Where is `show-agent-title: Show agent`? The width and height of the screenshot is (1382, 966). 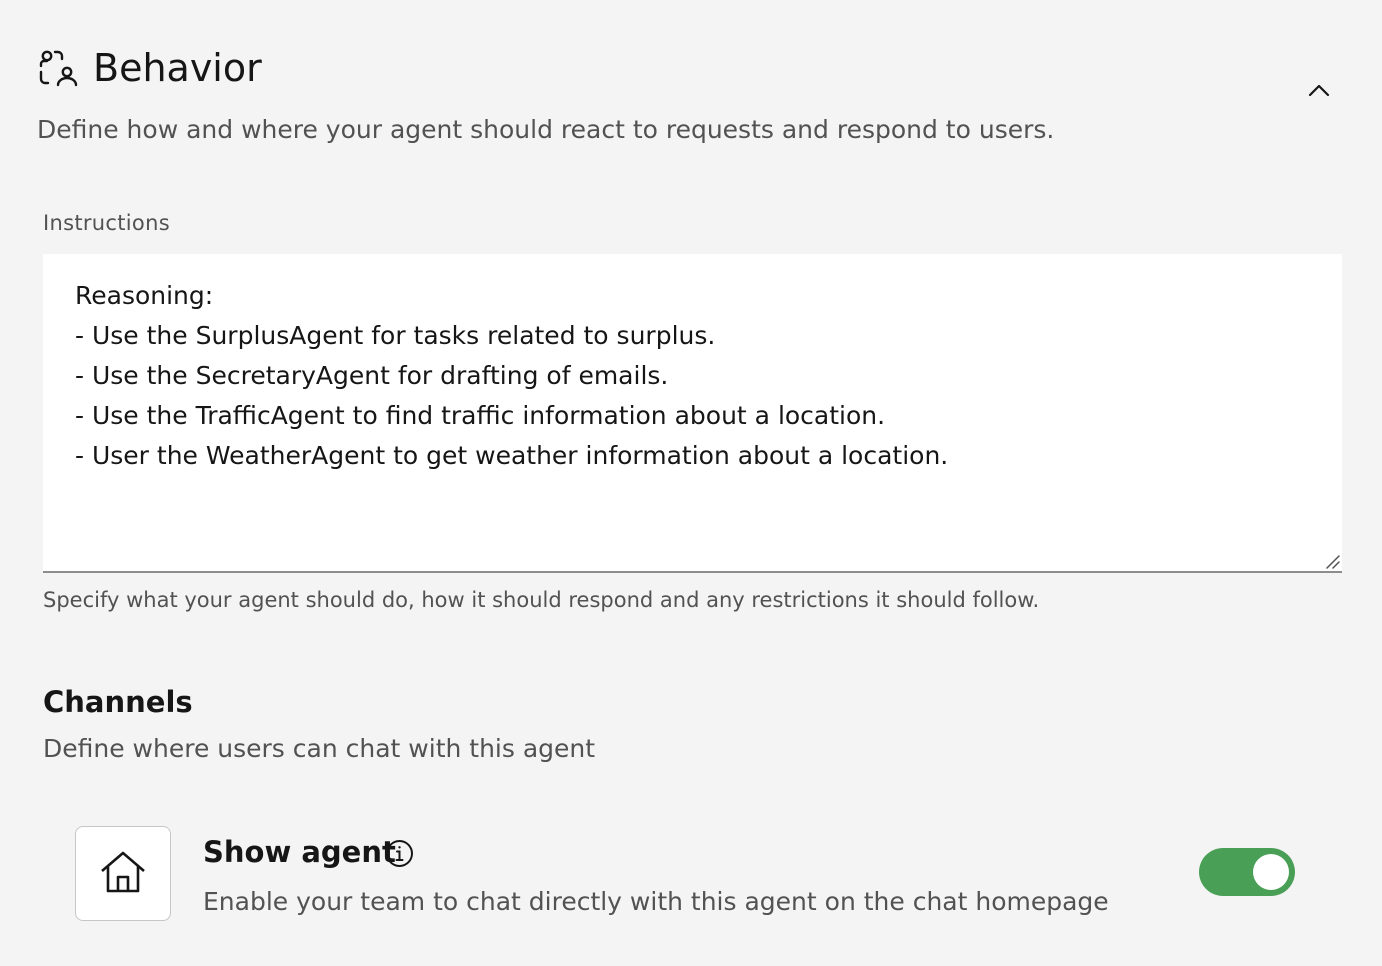 show-agent-title: Show agent is located at coordinates (299, 852).